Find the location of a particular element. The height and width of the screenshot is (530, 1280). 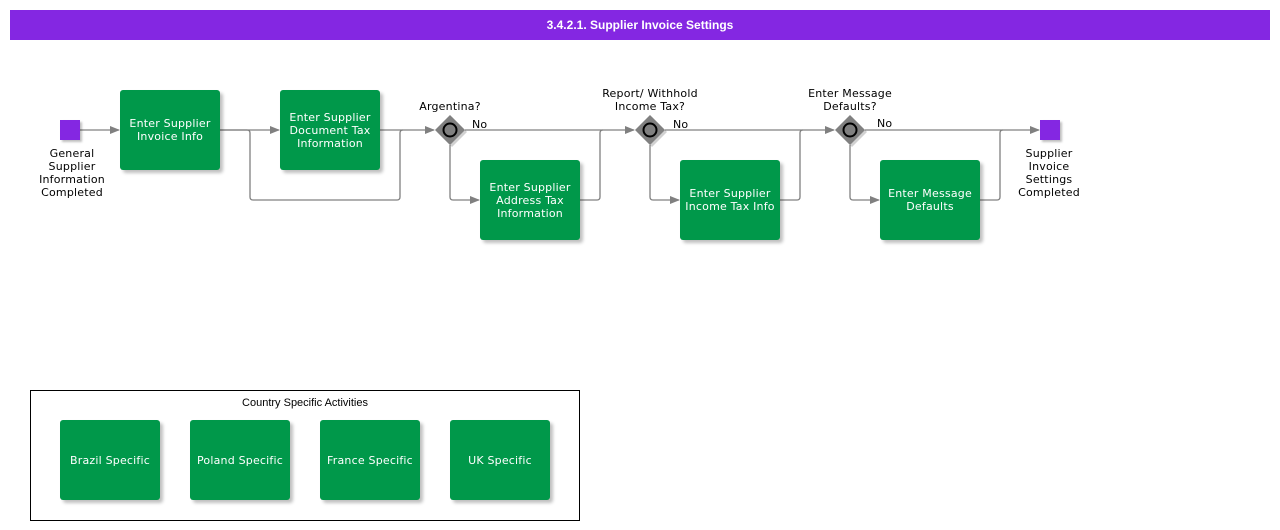

flow-g2-to-t4 is located at coordinates (664, 174).